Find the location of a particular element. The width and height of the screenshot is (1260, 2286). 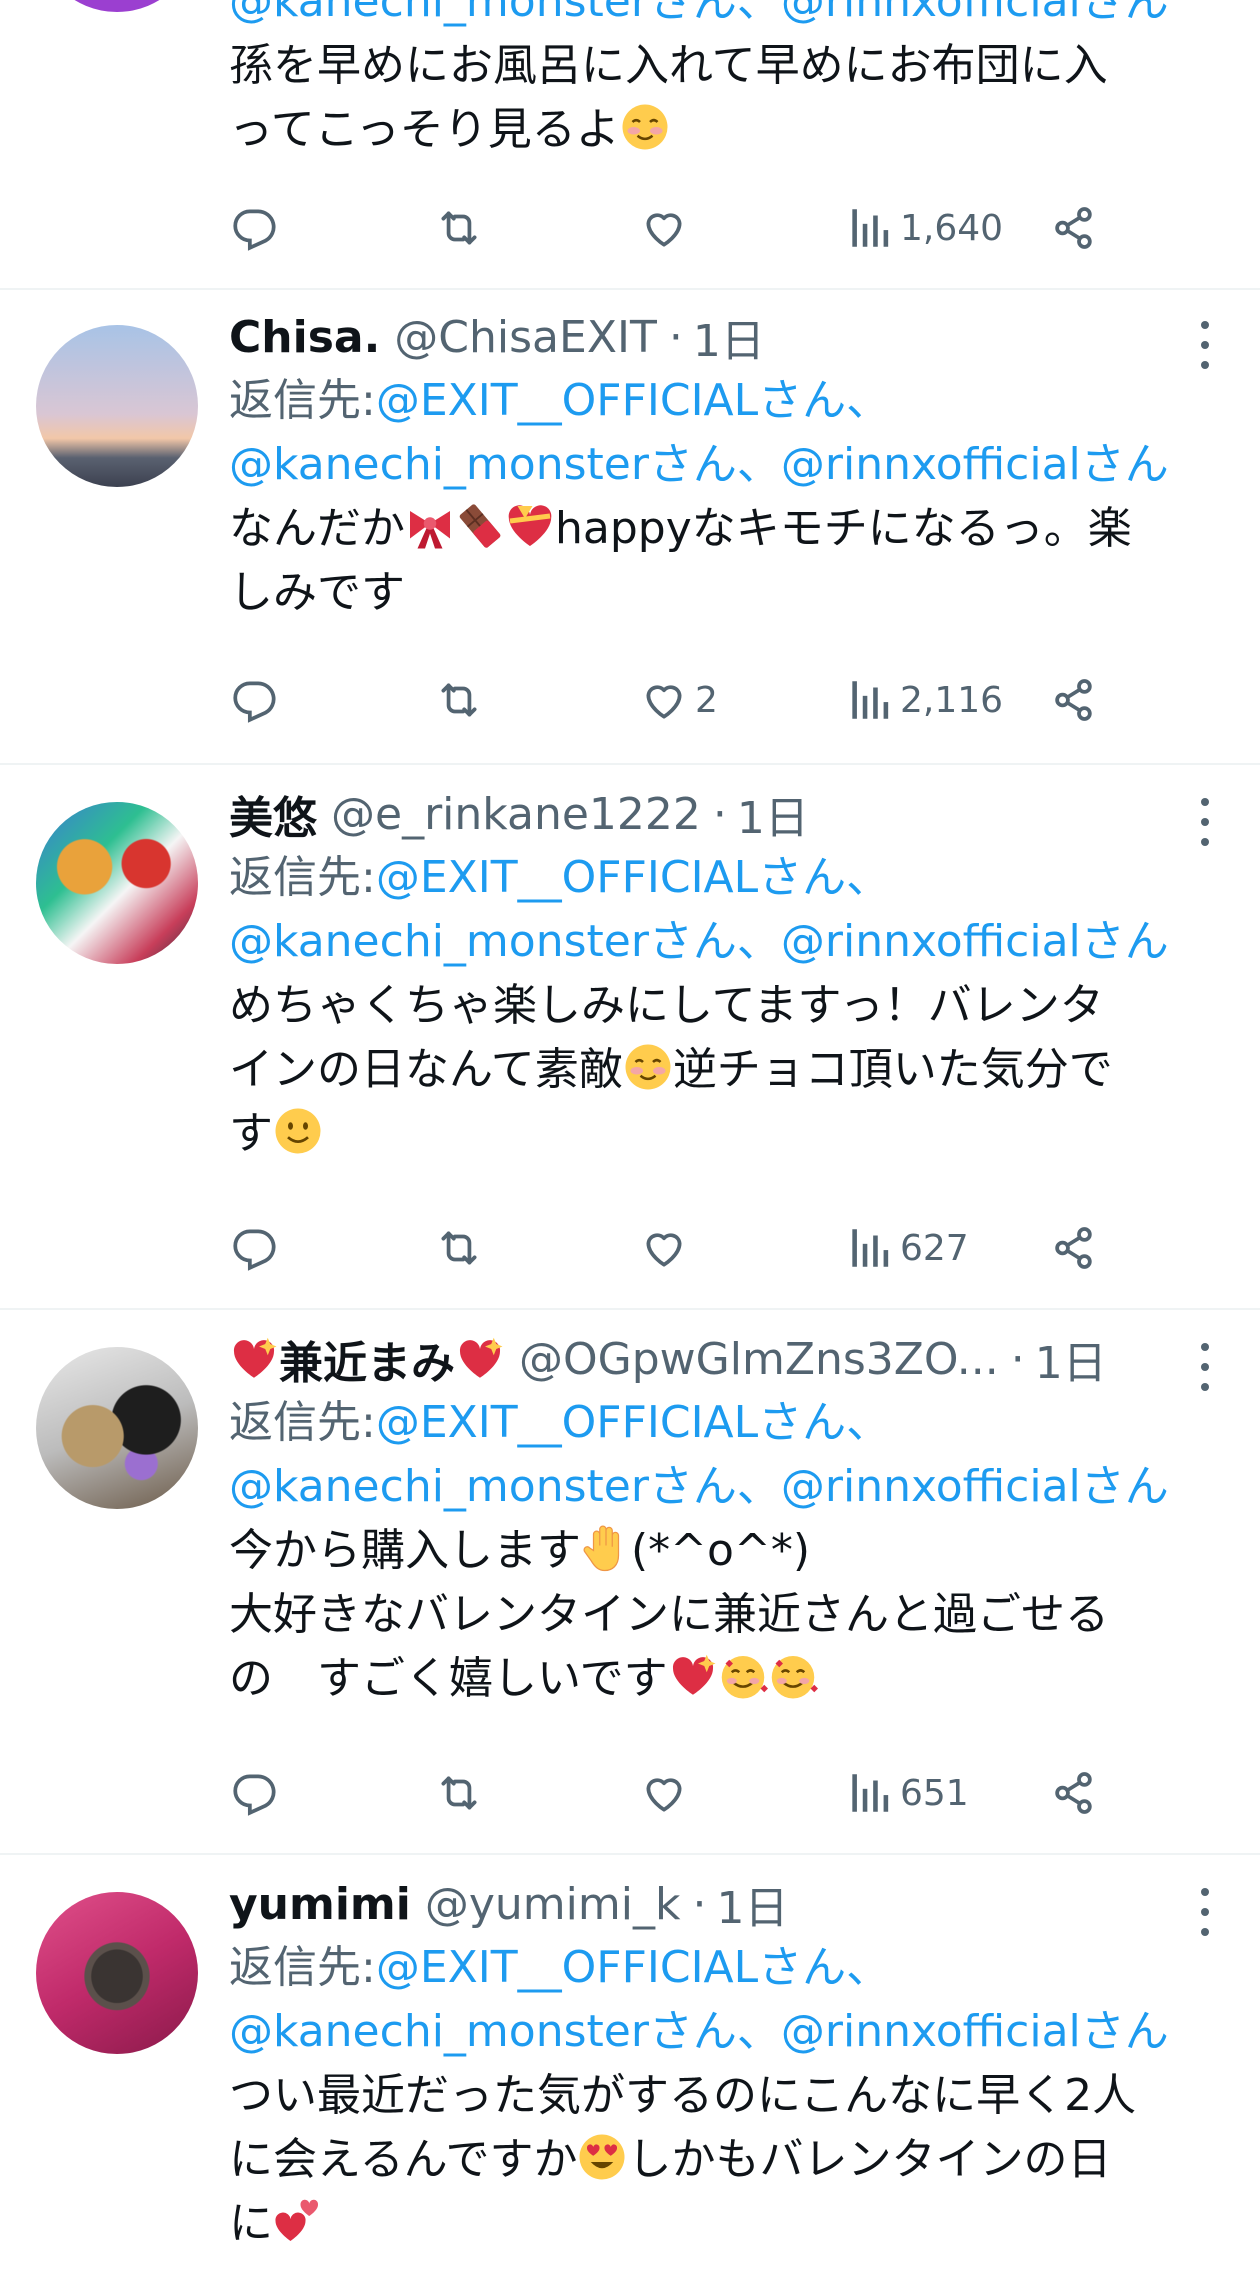

tweet-text-line: 大好きなバレンタインに兼近さんと過ごせる is located at coordinates (669, 1614).